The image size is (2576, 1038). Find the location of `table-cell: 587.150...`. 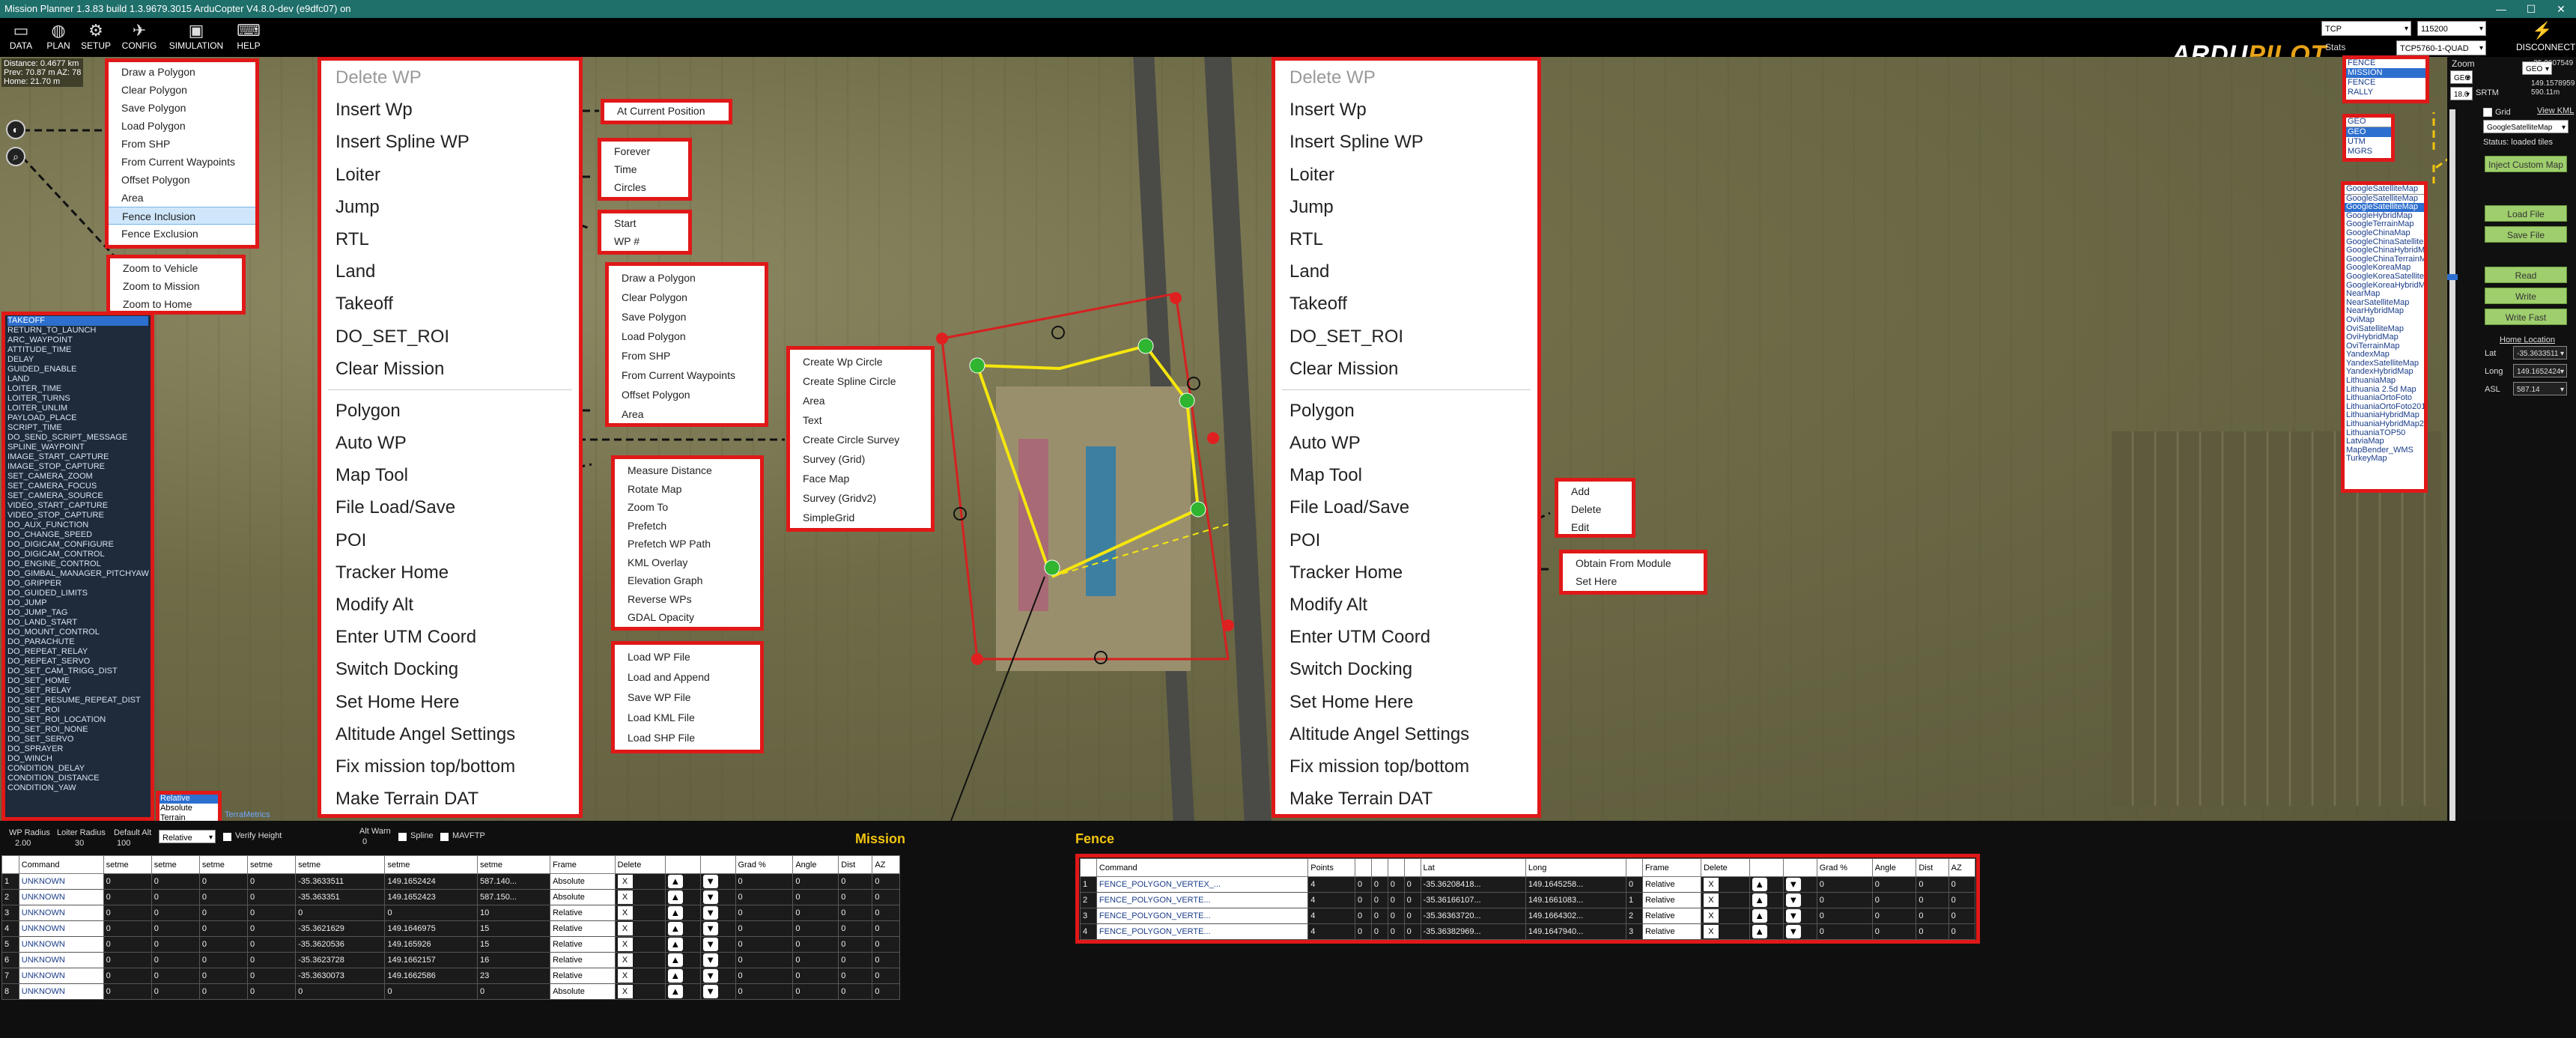

table-cell: 587.150... is located at coordinates (514, 897).